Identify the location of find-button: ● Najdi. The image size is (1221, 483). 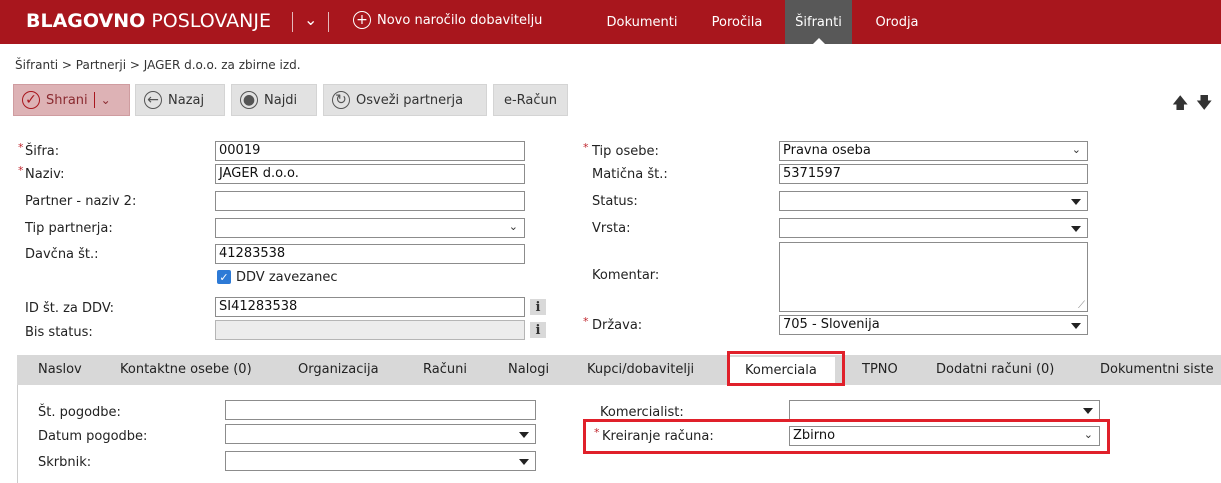
(274, 100).